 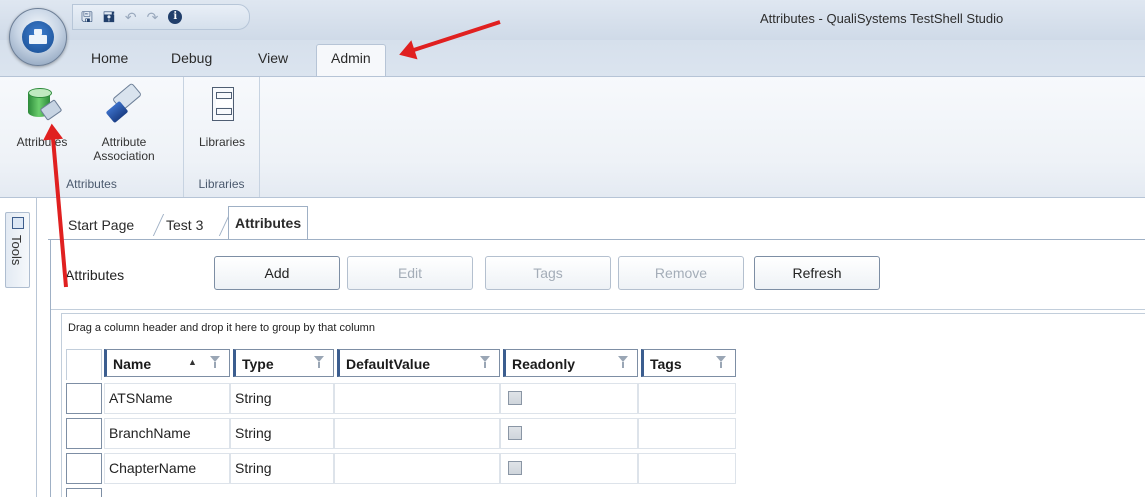 What do you see at coordinates (91, 184) in the screenshot?
I see `ribbon-group-label-attributes: Attributes` at bounding box center [91, 184].